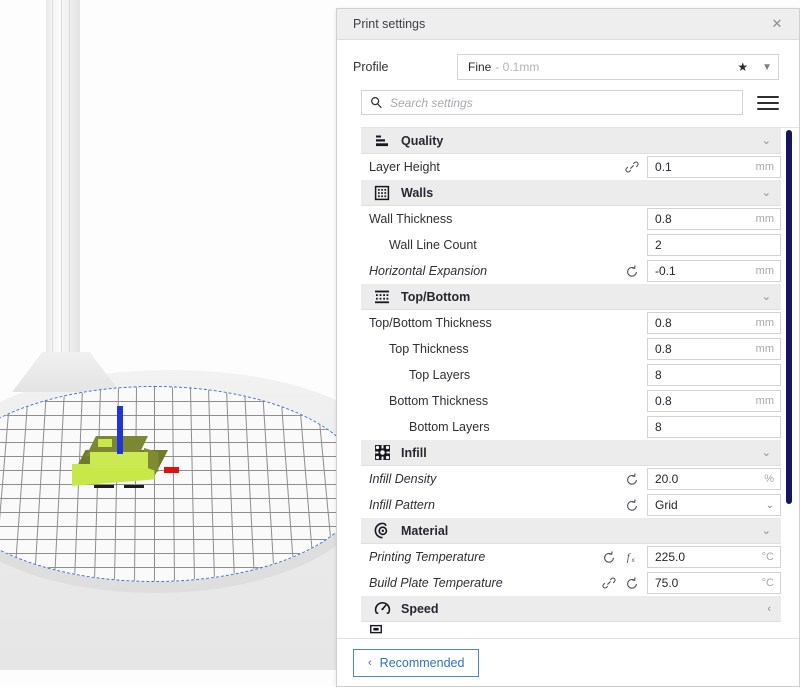 Image resolution: width=800 pixels, height=687 pixels. What do you see at coordinates (658, 245) in the screenshot?
I see `setting-value: 2` at bounding box center [658, 245].